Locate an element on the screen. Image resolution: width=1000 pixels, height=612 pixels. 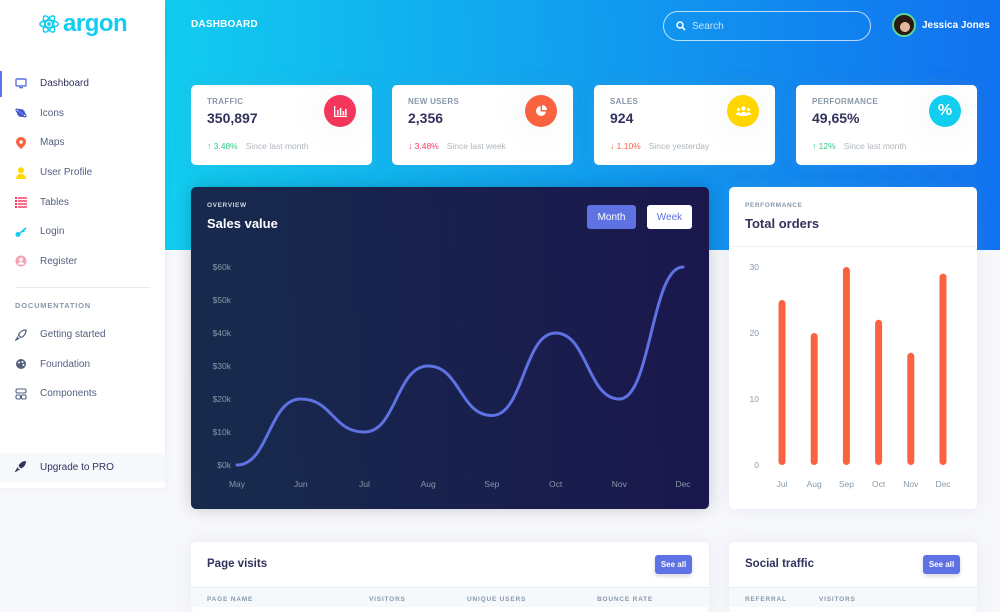
stat-footer: ↓ 1.10% Since yesterday is located at coordinates (659, 146).